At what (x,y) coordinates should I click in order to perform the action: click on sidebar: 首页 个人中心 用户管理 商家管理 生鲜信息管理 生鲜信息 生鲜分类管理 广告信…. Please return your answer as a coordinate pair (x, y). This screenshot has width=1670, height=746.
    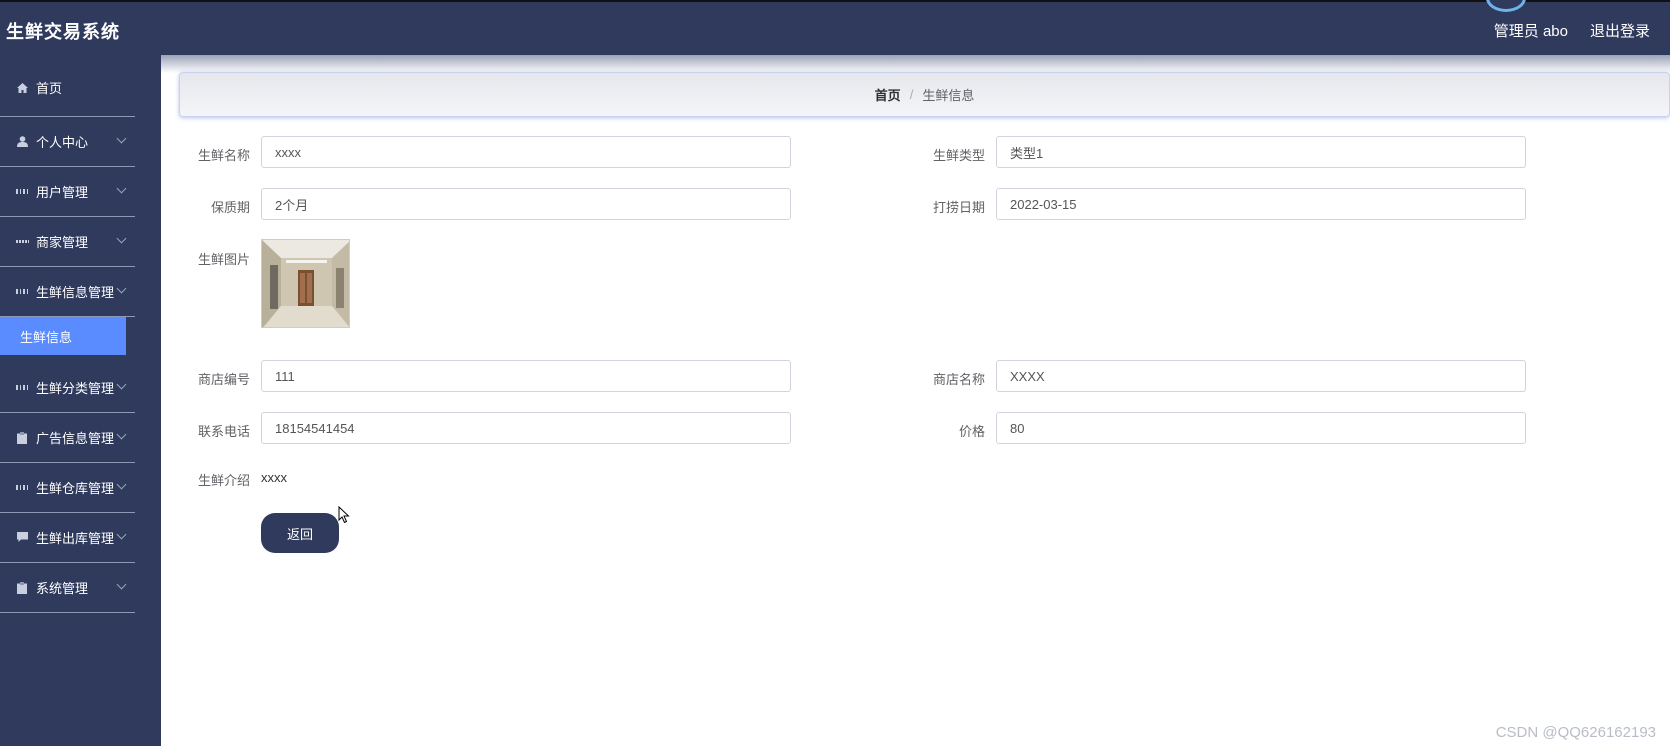
    Looking at the image, I should click on (80, 400).